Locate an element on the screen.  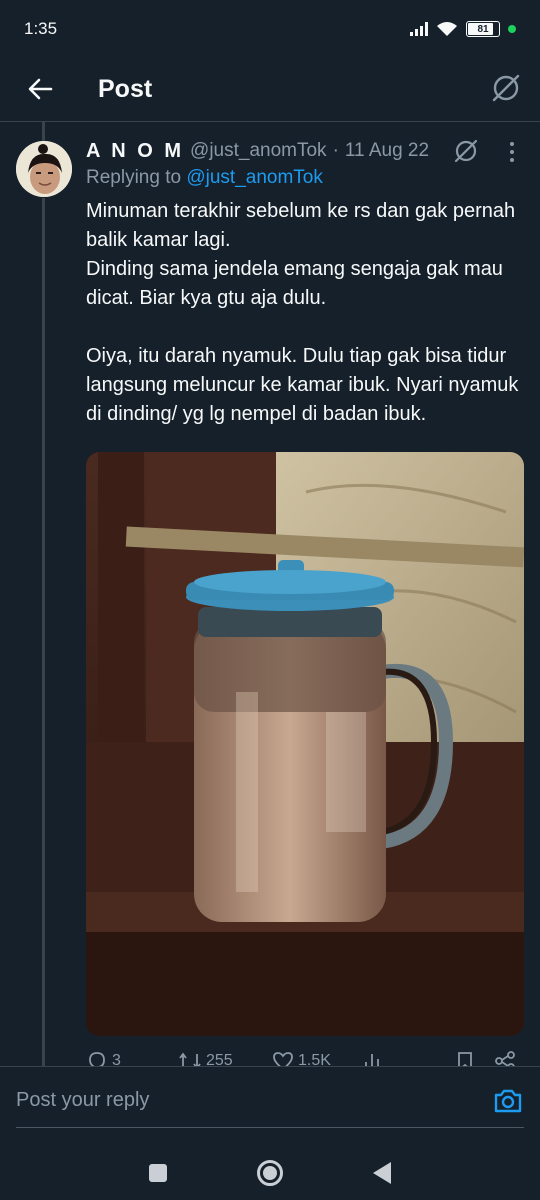
privacy-indicator is located at coordinates (512, 29).